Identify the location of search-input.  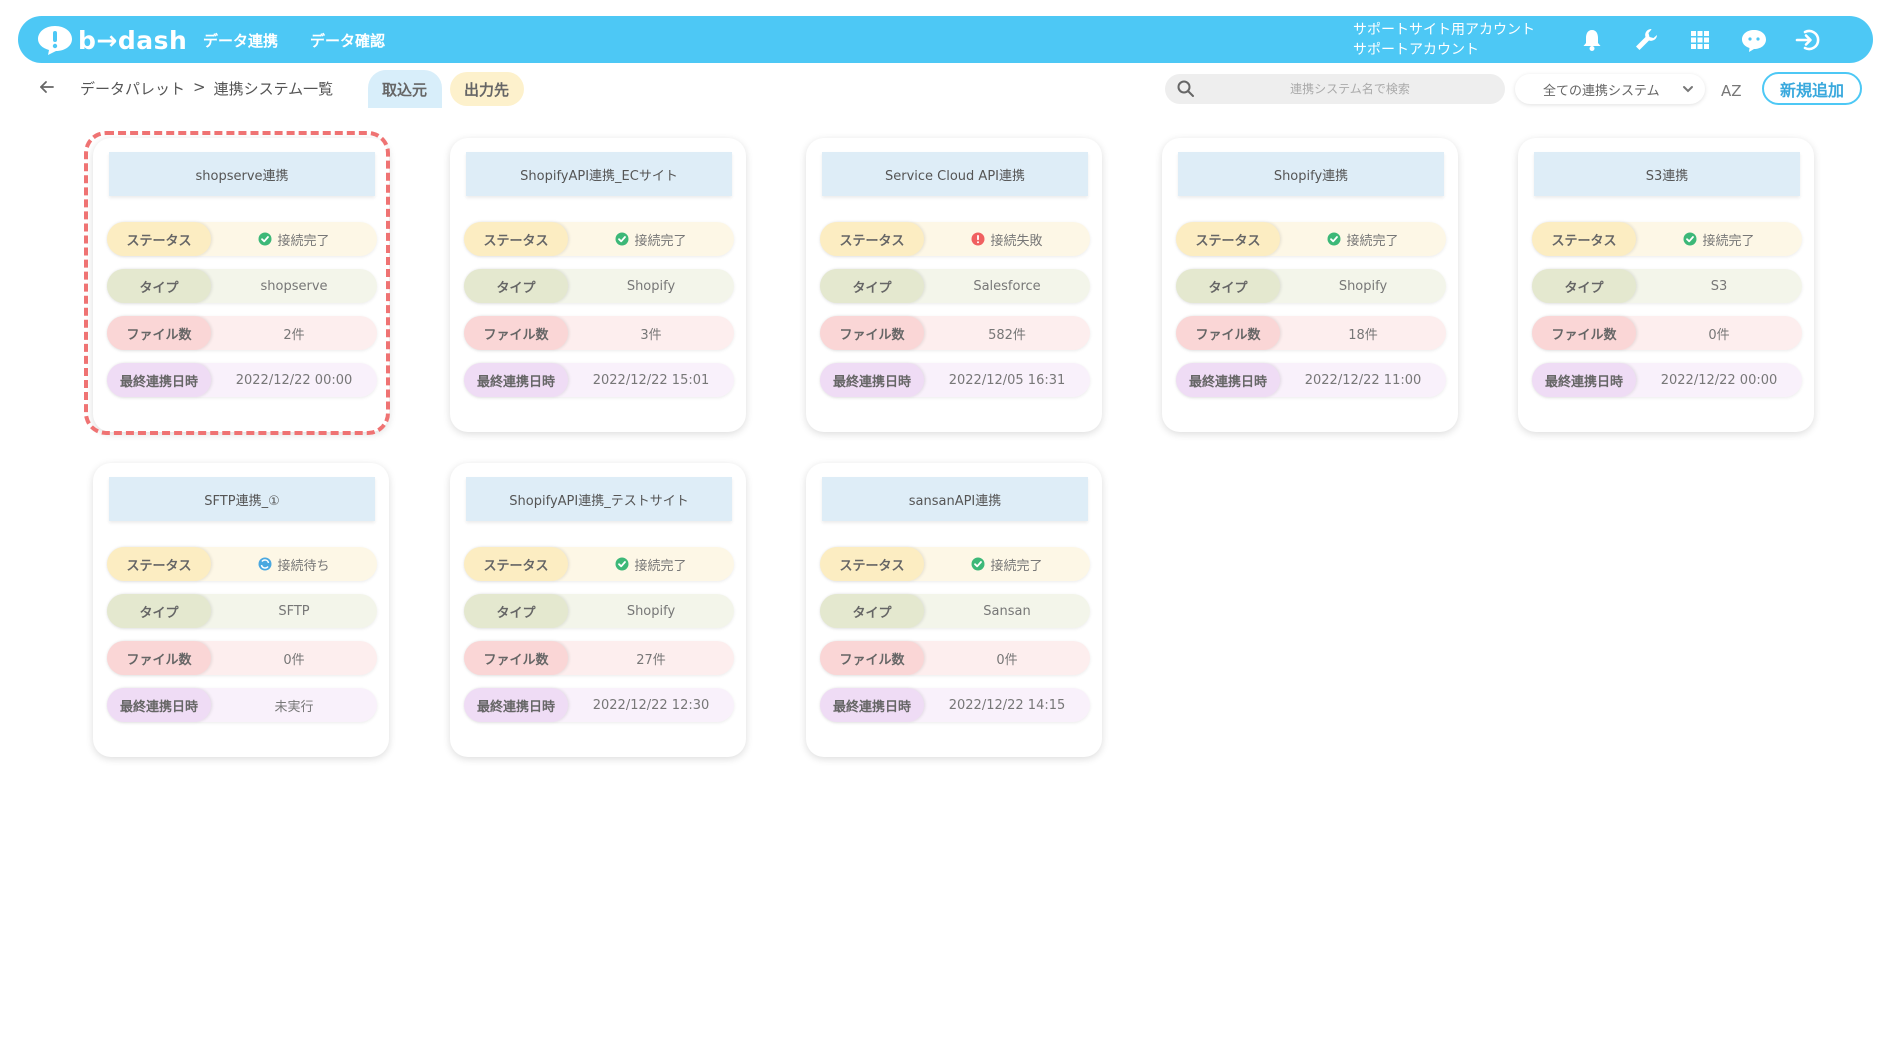
(1350, 89).